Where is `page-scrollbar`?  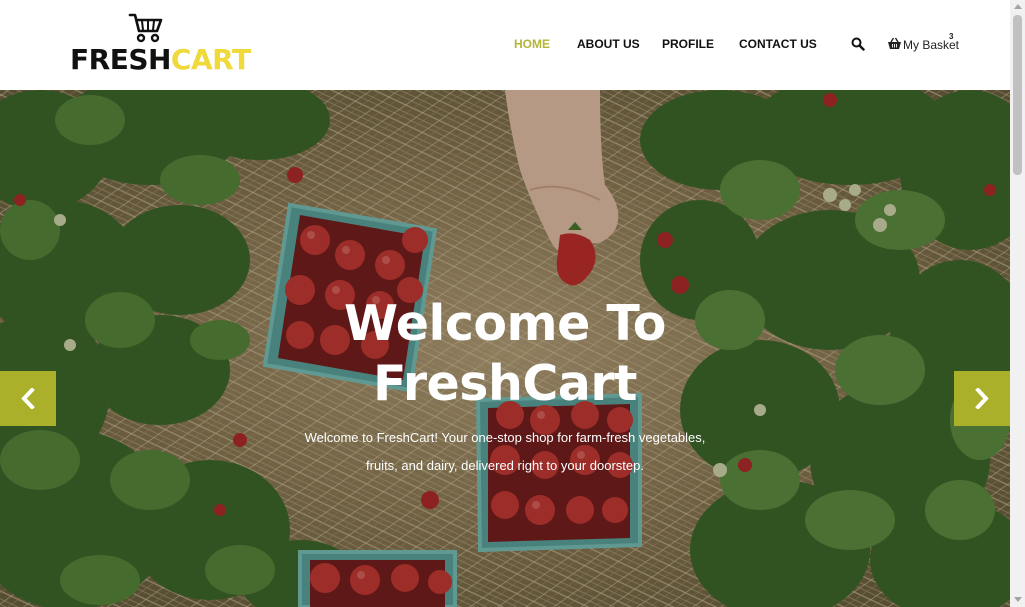 page-scrollbar is located at coordinates (1017, 303).